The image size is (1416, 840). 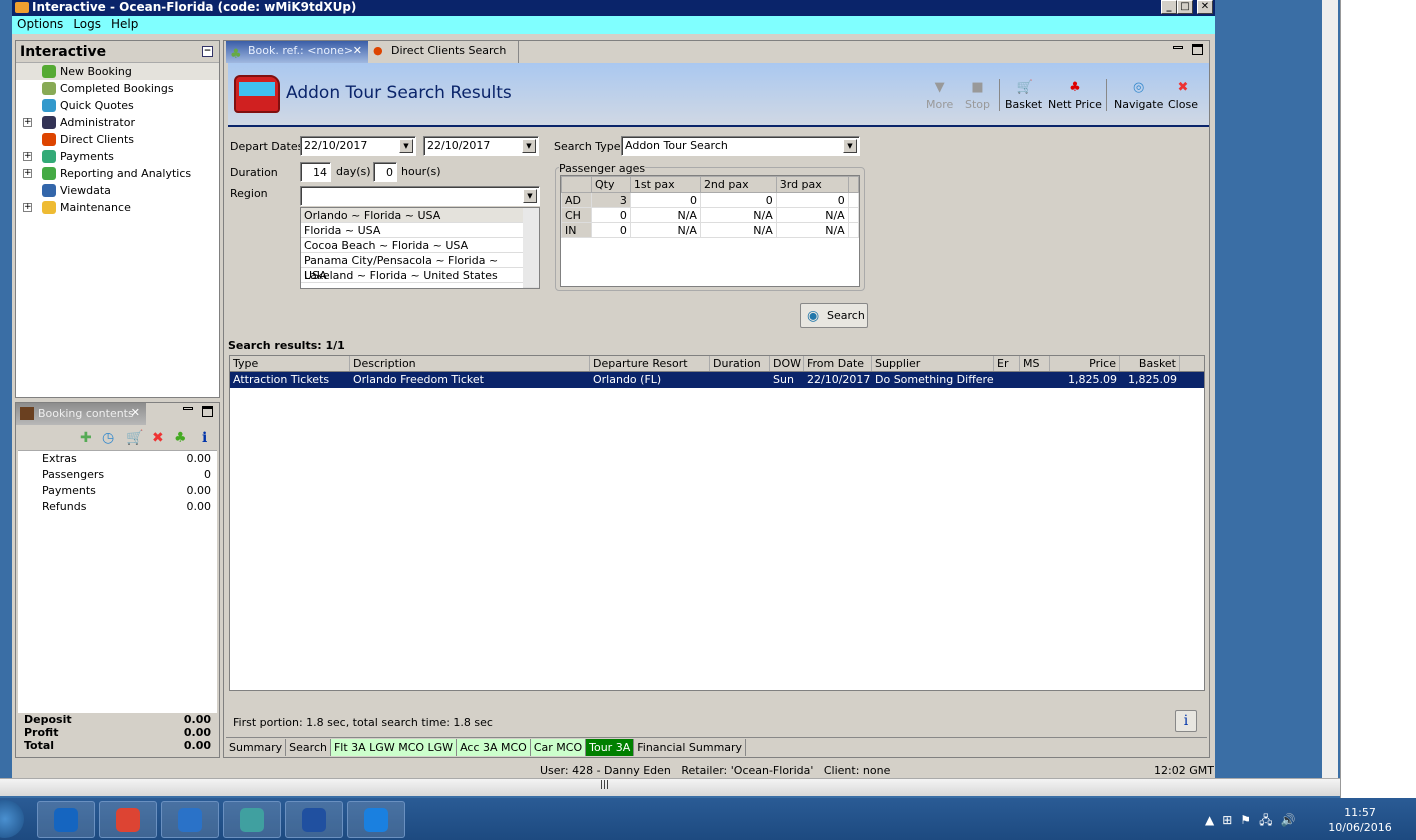 I want to click on column-header: Type, so click(x=290, y=363).